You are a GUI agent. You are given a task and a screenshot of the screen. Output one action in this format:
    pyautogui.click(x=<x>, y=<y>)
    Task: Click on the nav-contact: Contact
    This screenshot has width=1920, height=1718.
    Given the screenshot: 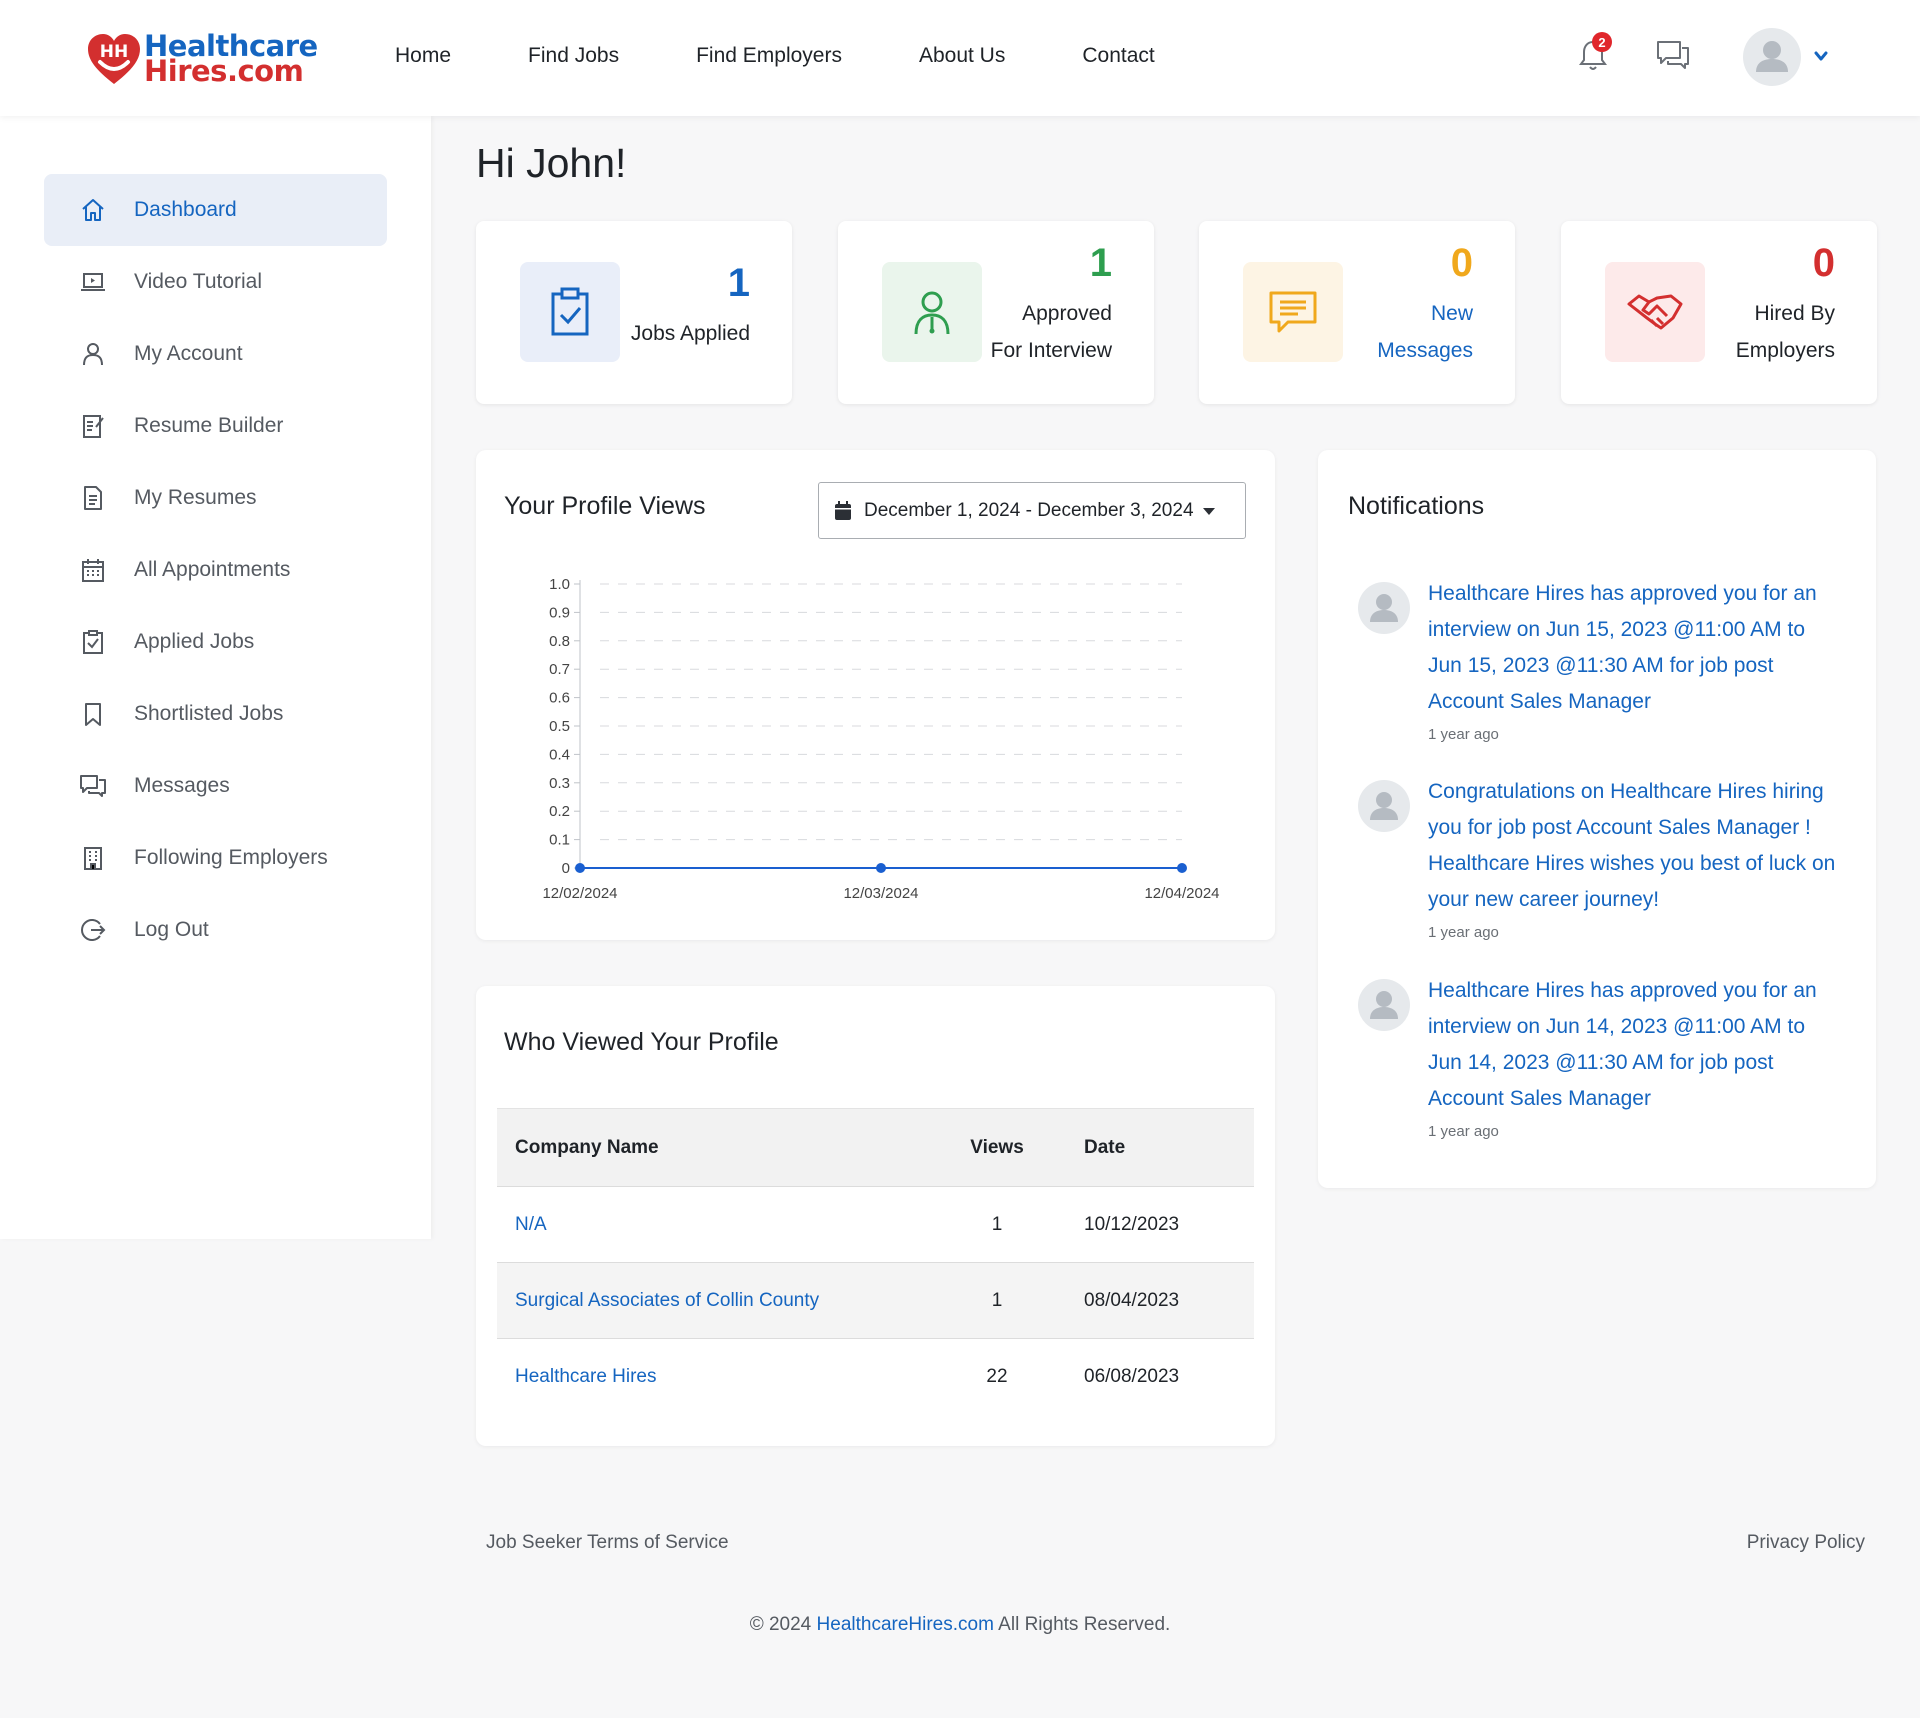 What is the action you would take?
    pyautogui.click(x=1118, y=56)
    